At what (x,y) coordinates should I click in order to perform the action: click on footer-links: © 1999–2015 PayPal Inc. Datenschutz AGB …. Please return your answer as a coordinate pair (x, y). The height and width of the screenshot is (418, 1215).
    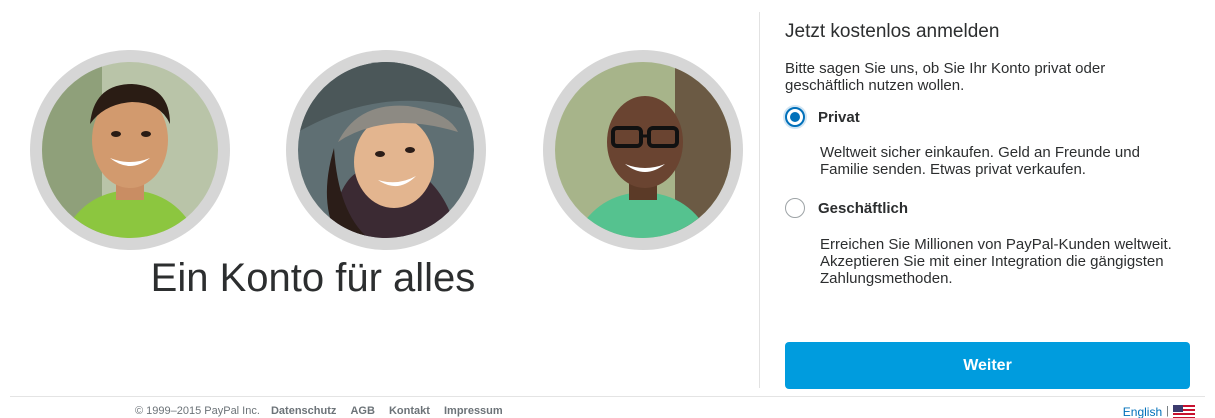
    Looking at the image, I should click on (324, 411).